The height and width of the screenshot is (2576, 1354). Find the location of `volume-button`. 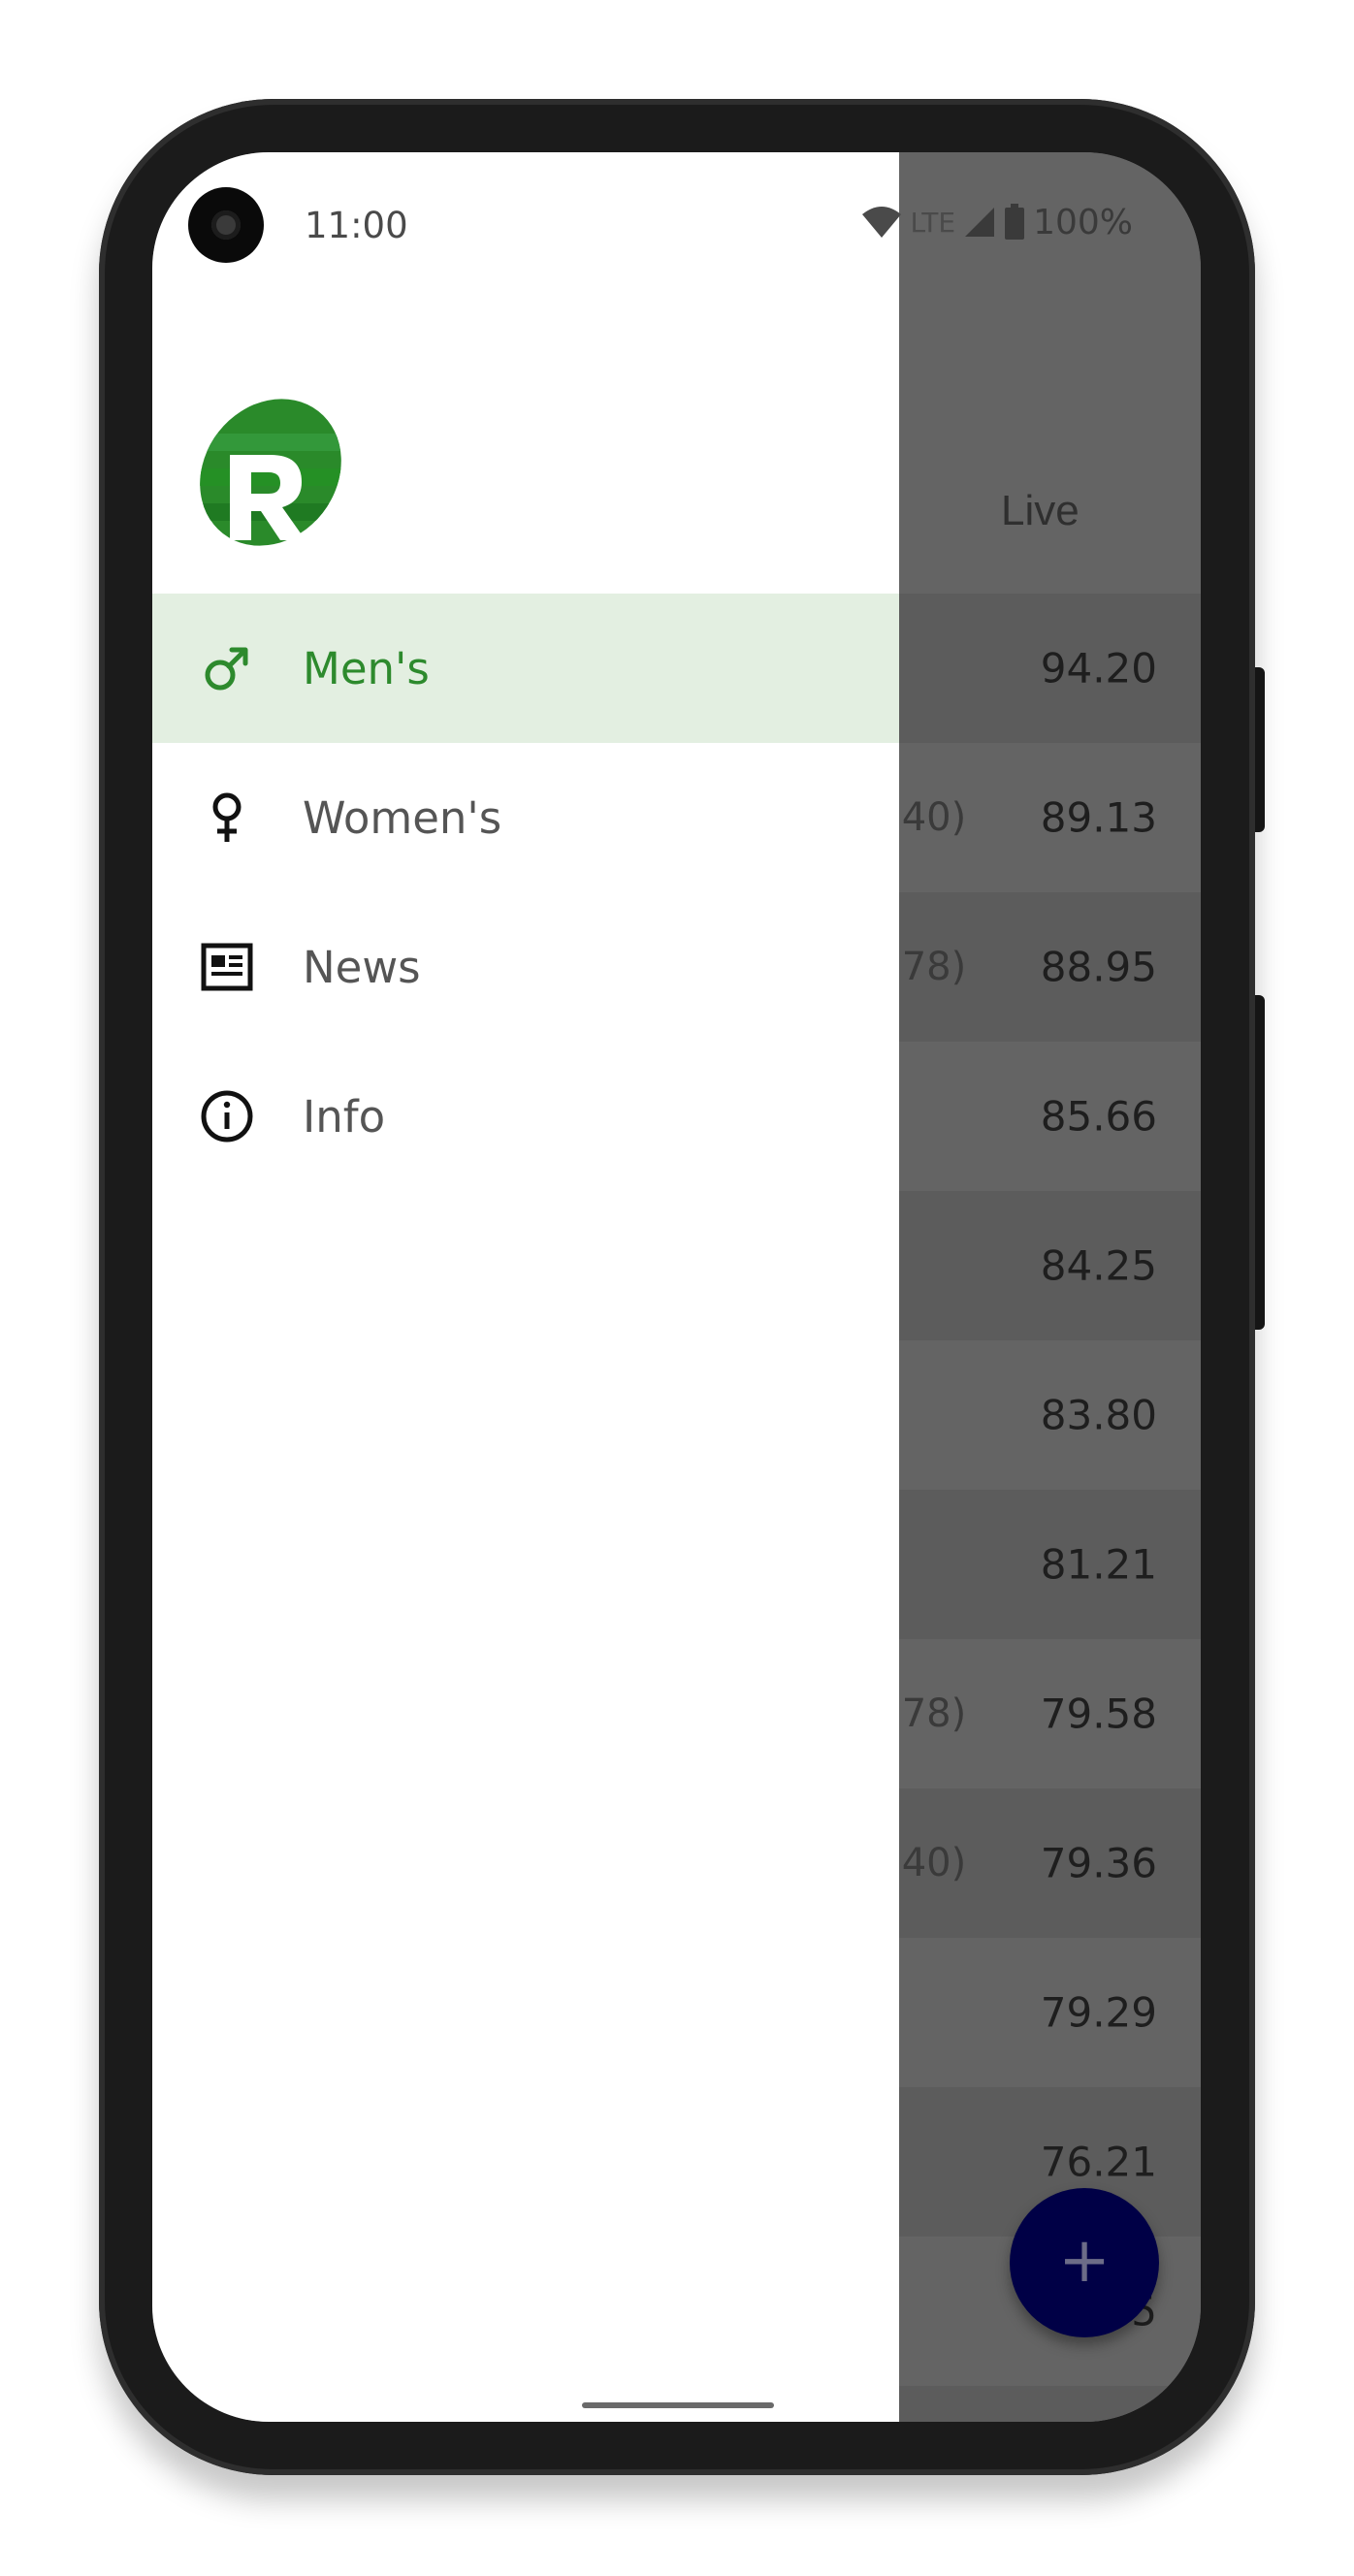

volume-button is located at coordinates (1260, 1162).